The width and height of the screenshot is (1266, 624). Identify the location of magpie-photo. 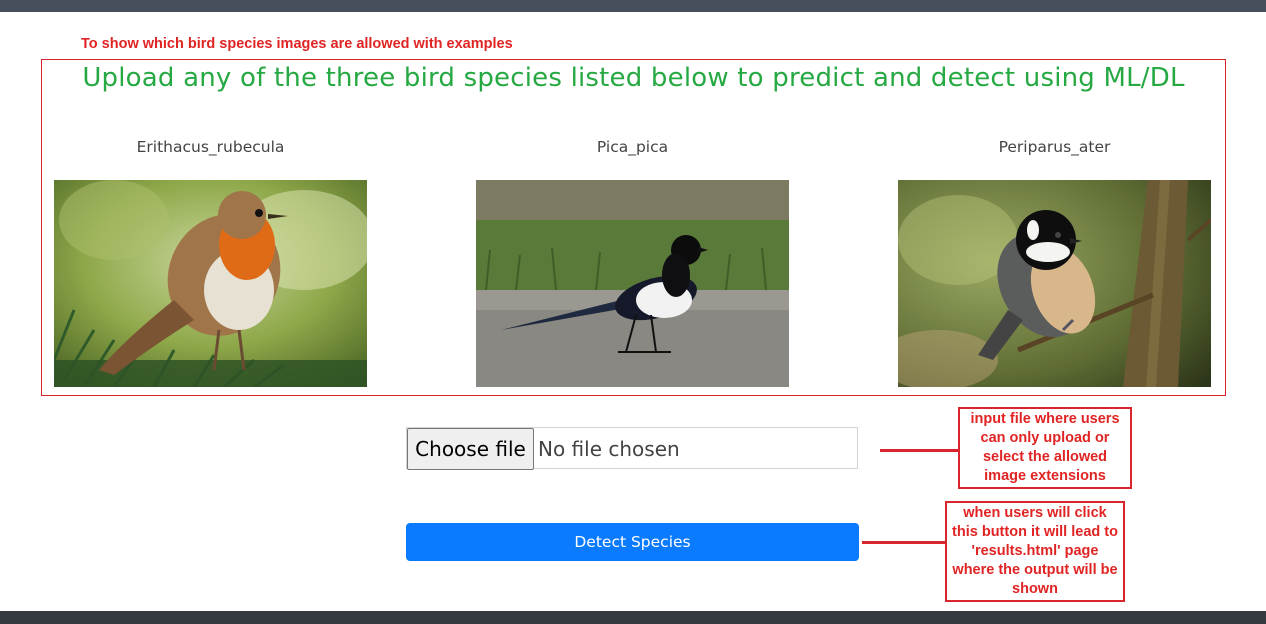
(632, 283).